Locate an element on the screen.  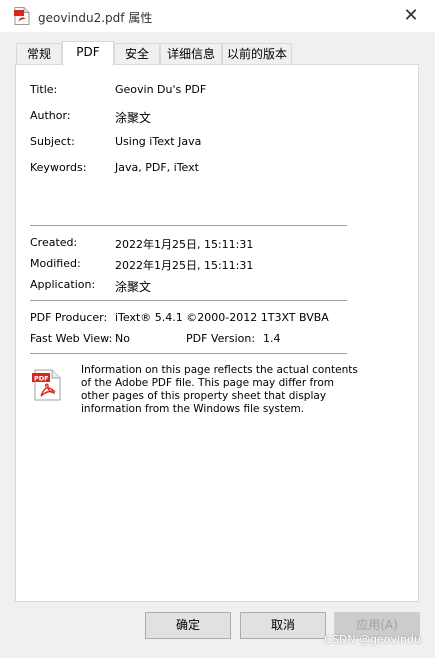
ok-button: 确定 is located at coordinates (188, 625).